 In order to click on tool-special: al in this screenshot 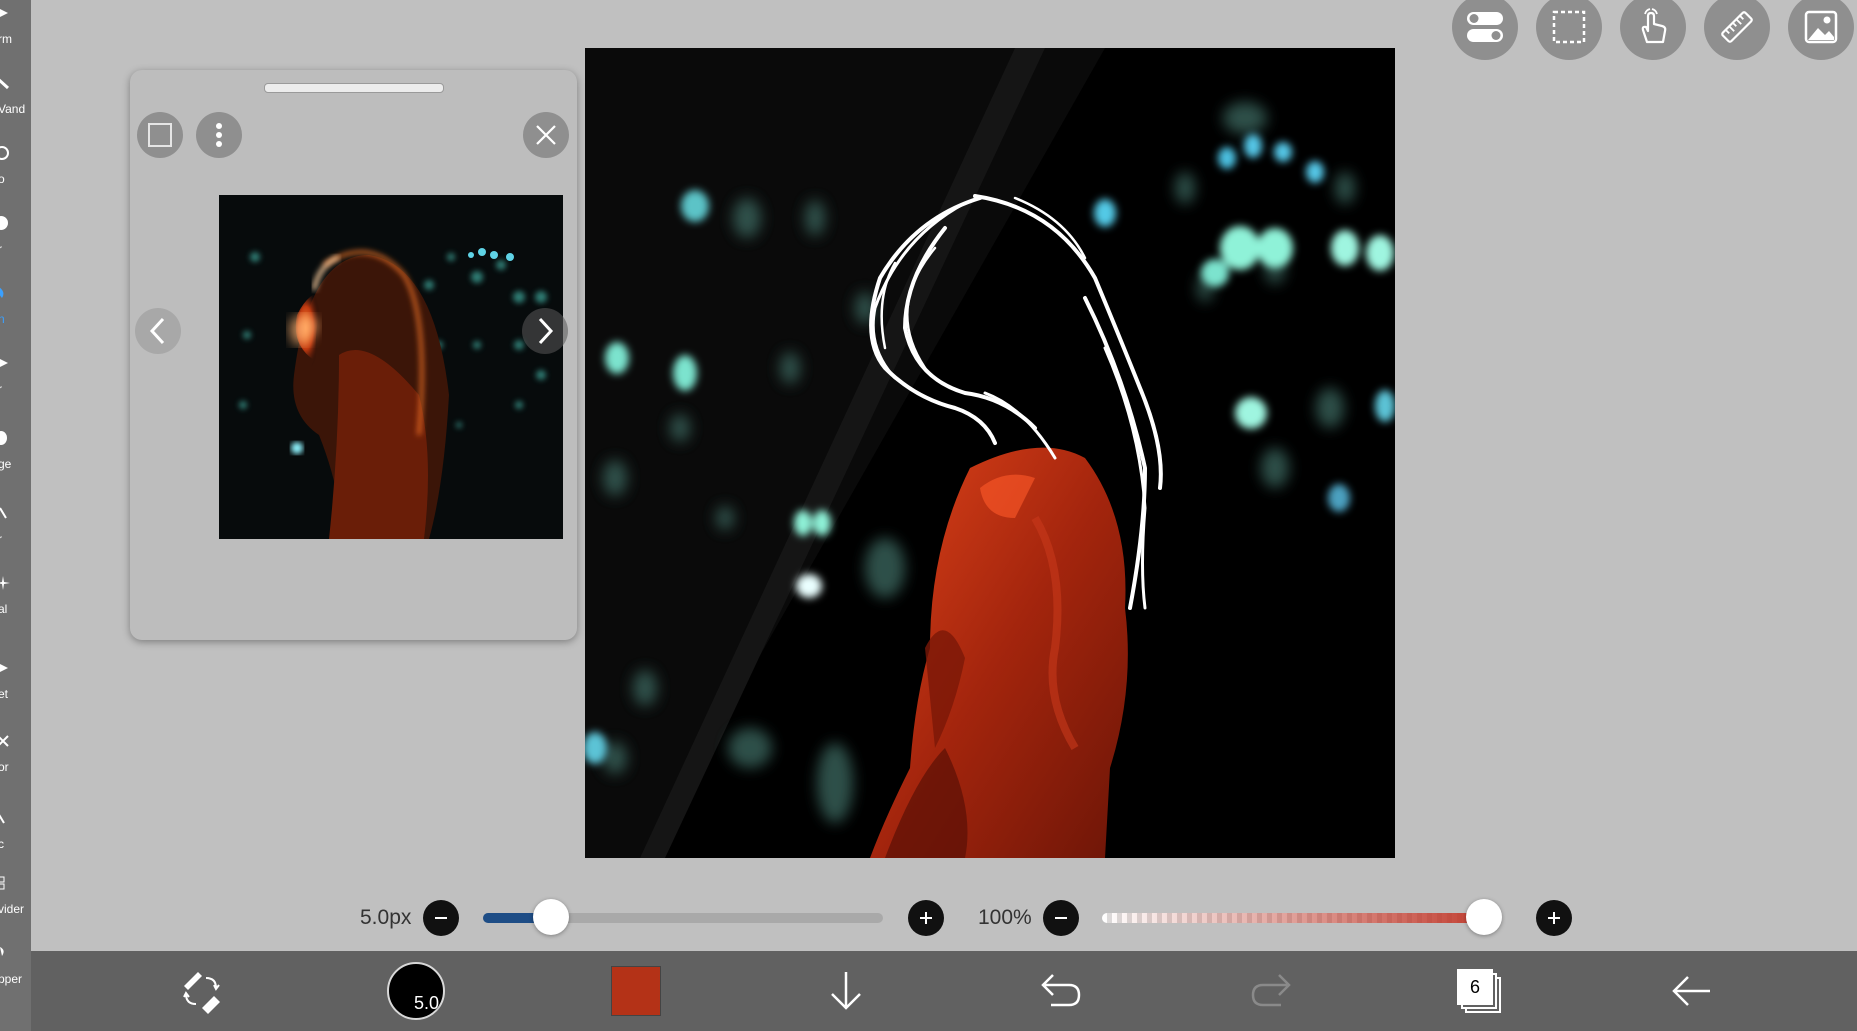, I will do `click(15, 600)`.